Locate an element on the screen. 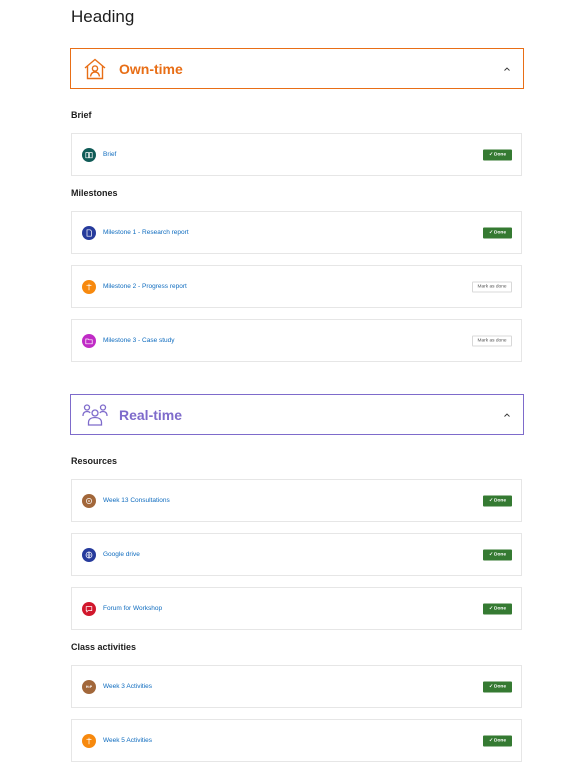 The height and width of the screenshot is (762, 566). group-title-resources: Resources is located at coordinates (94, 461).